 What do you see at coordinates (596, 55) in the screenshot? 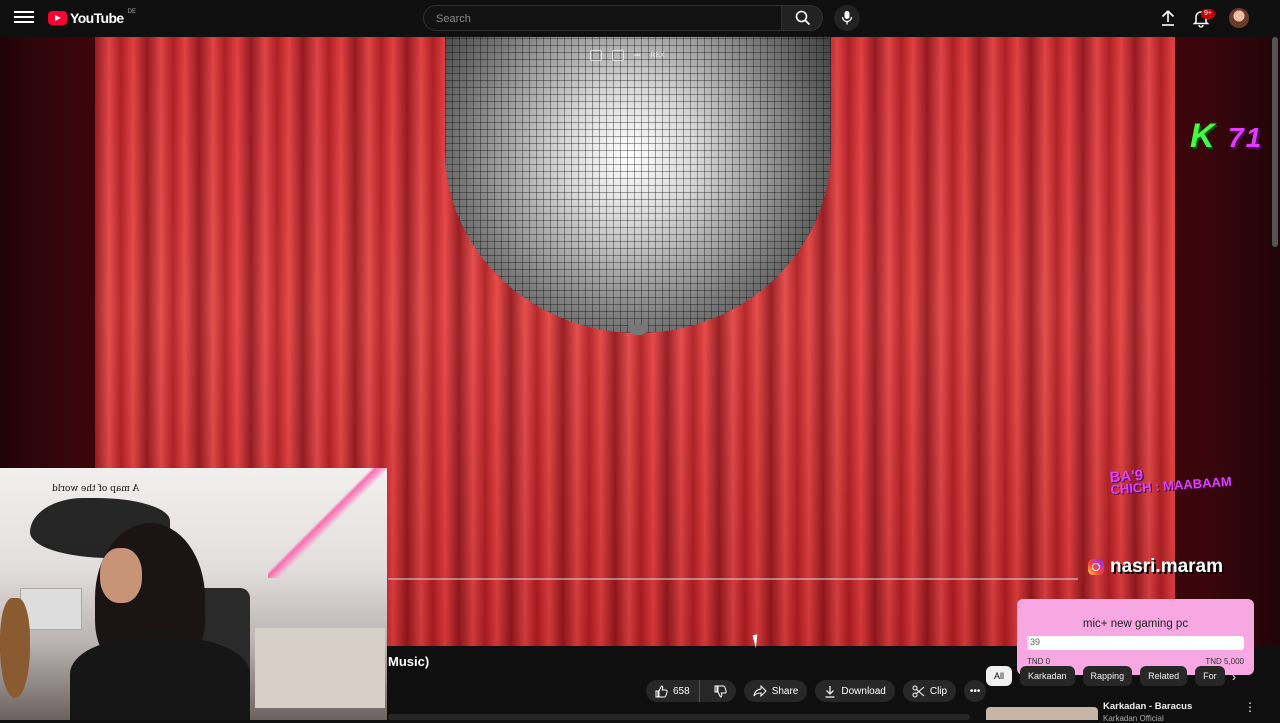
I see `miniplayer-icon` at bounding box center [596, 55].